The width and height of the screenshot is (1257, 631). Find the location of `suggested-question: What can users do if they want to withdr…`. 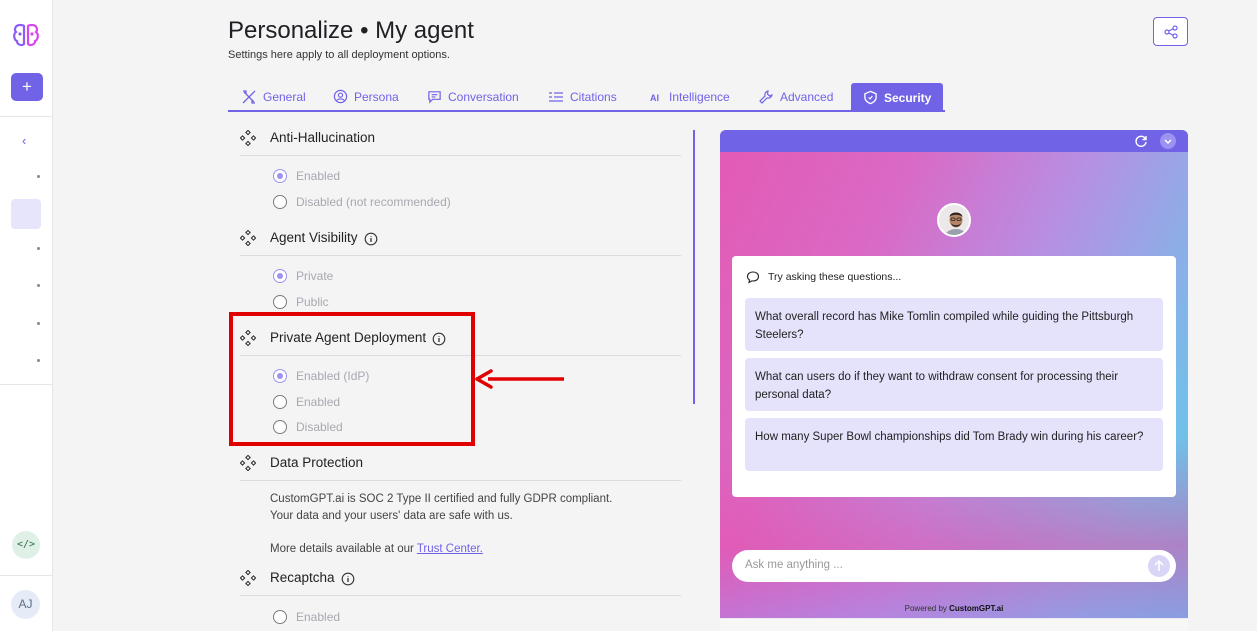

suggested-question: What can users do if they want to withdr… is located at coordinates (954, 384).